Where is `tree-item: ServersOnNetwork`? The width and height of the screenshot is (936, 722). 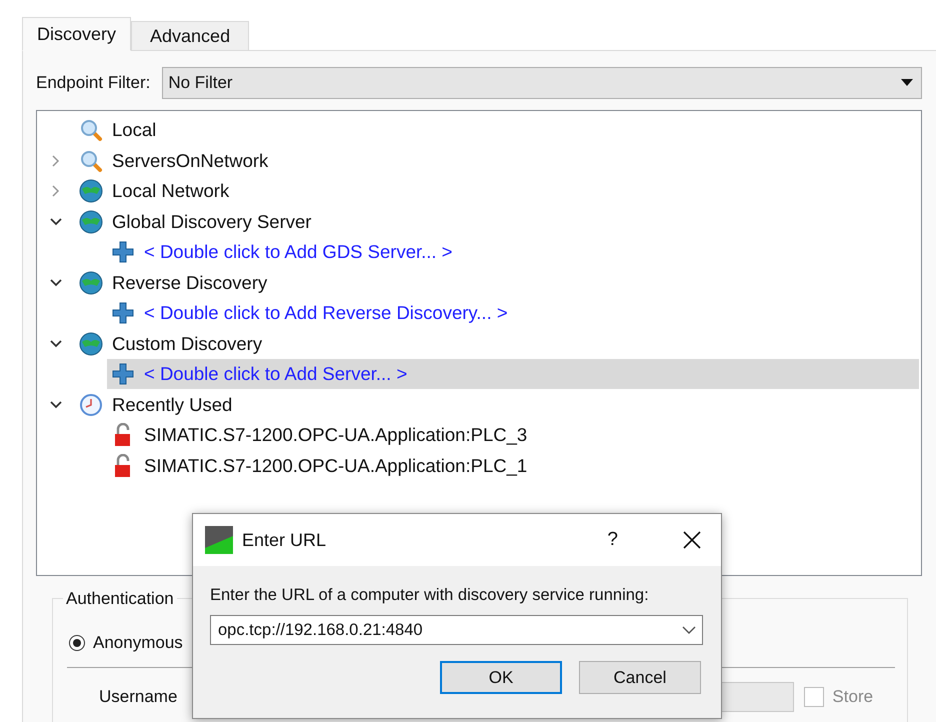
tree-item: ServersOnNetwork is located at coordinates (498, 161).